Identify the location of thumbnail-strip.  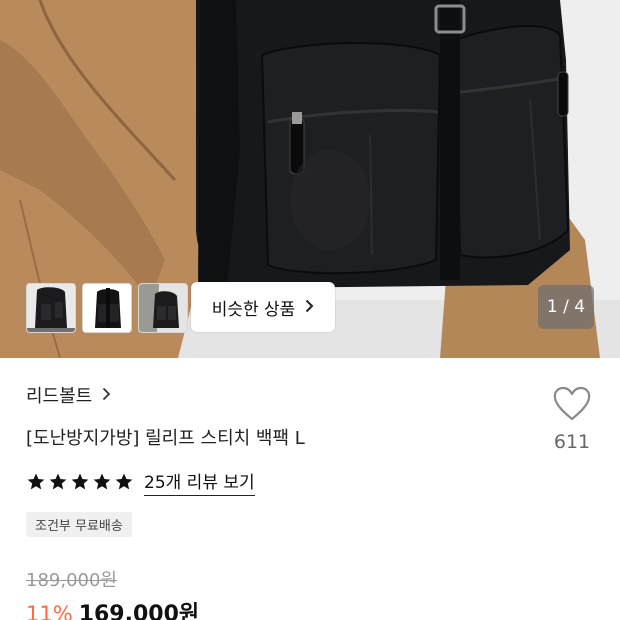
(107, 308).